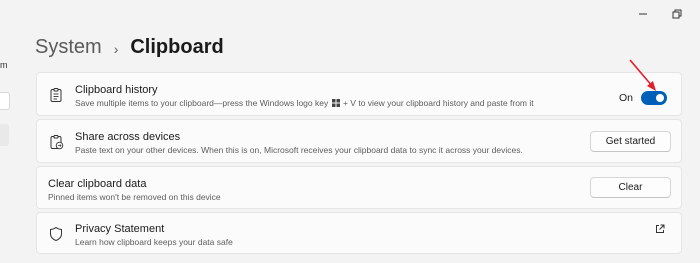 This screenshot has width=700, height=263. What do you see at coordinates (56, 234) in the screenshot?
I see `shield-icon` at bounding box center [56, 234].